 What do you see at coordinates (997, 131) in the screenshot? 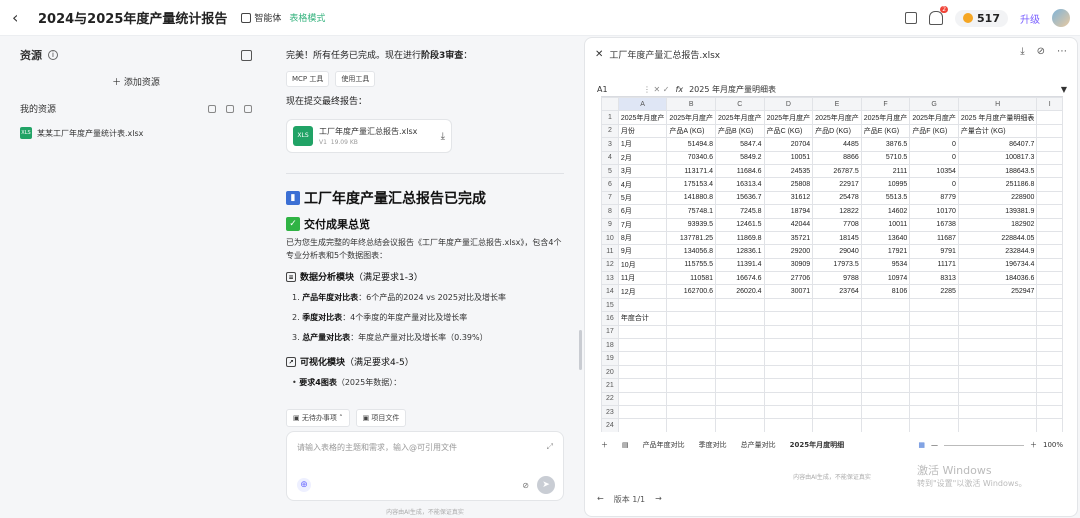
I see `sheet-cell: 产量合计 (KG)` at bounding box center [997, 131].